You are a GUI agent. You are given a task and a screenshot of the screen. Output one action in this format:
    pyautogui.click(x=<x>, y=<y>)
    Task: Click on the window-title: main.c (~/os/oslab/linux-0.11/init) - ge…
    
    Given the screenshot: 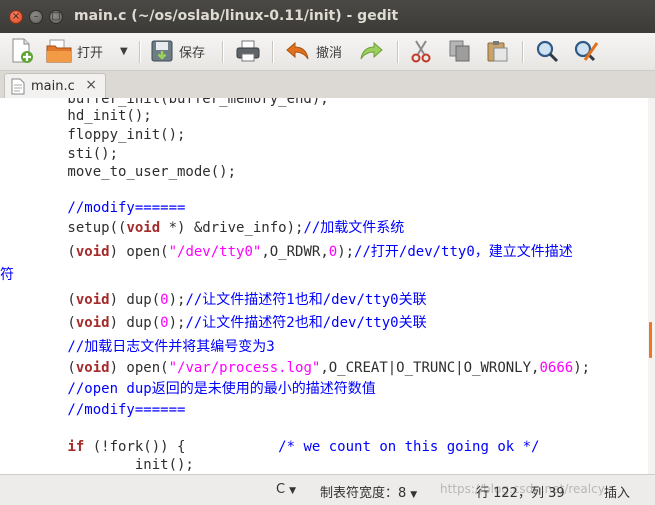 What is the action you would take?
    pyautogui.click(x=236, y=16)
    